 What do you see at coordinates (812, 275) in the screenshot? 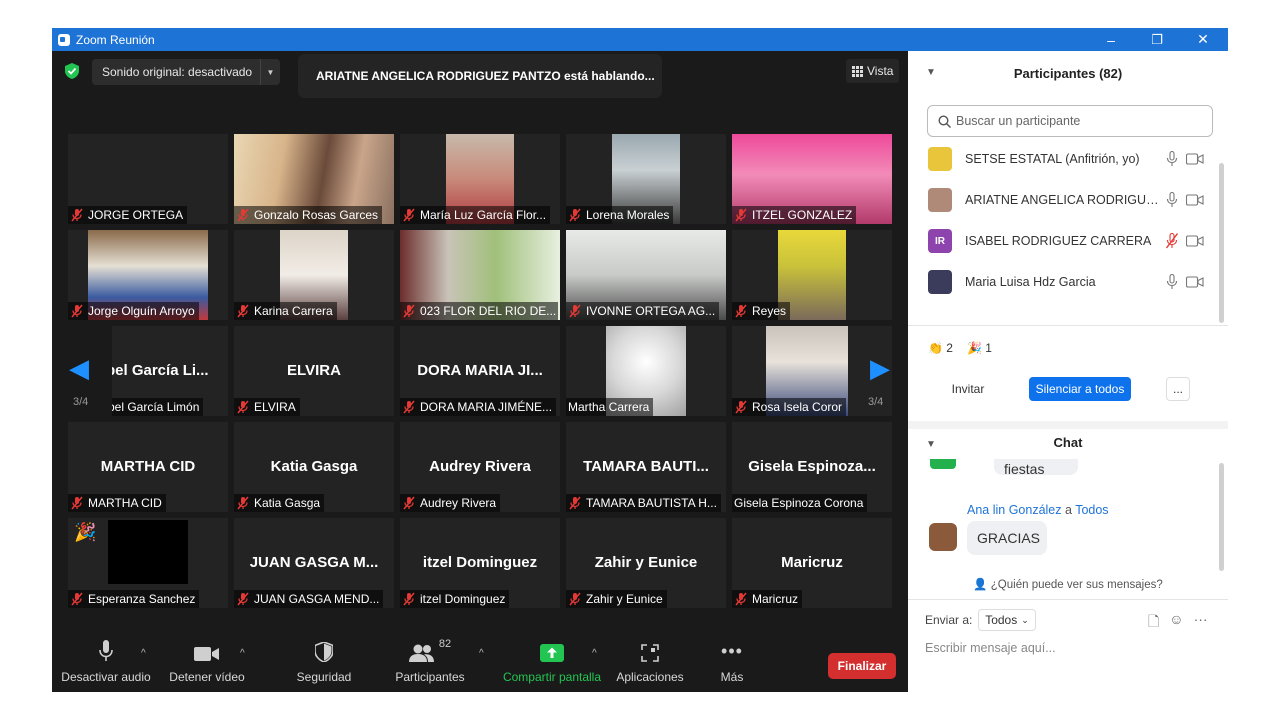
I see `participant-tile: Reyes` at bounding box center [812, 275].